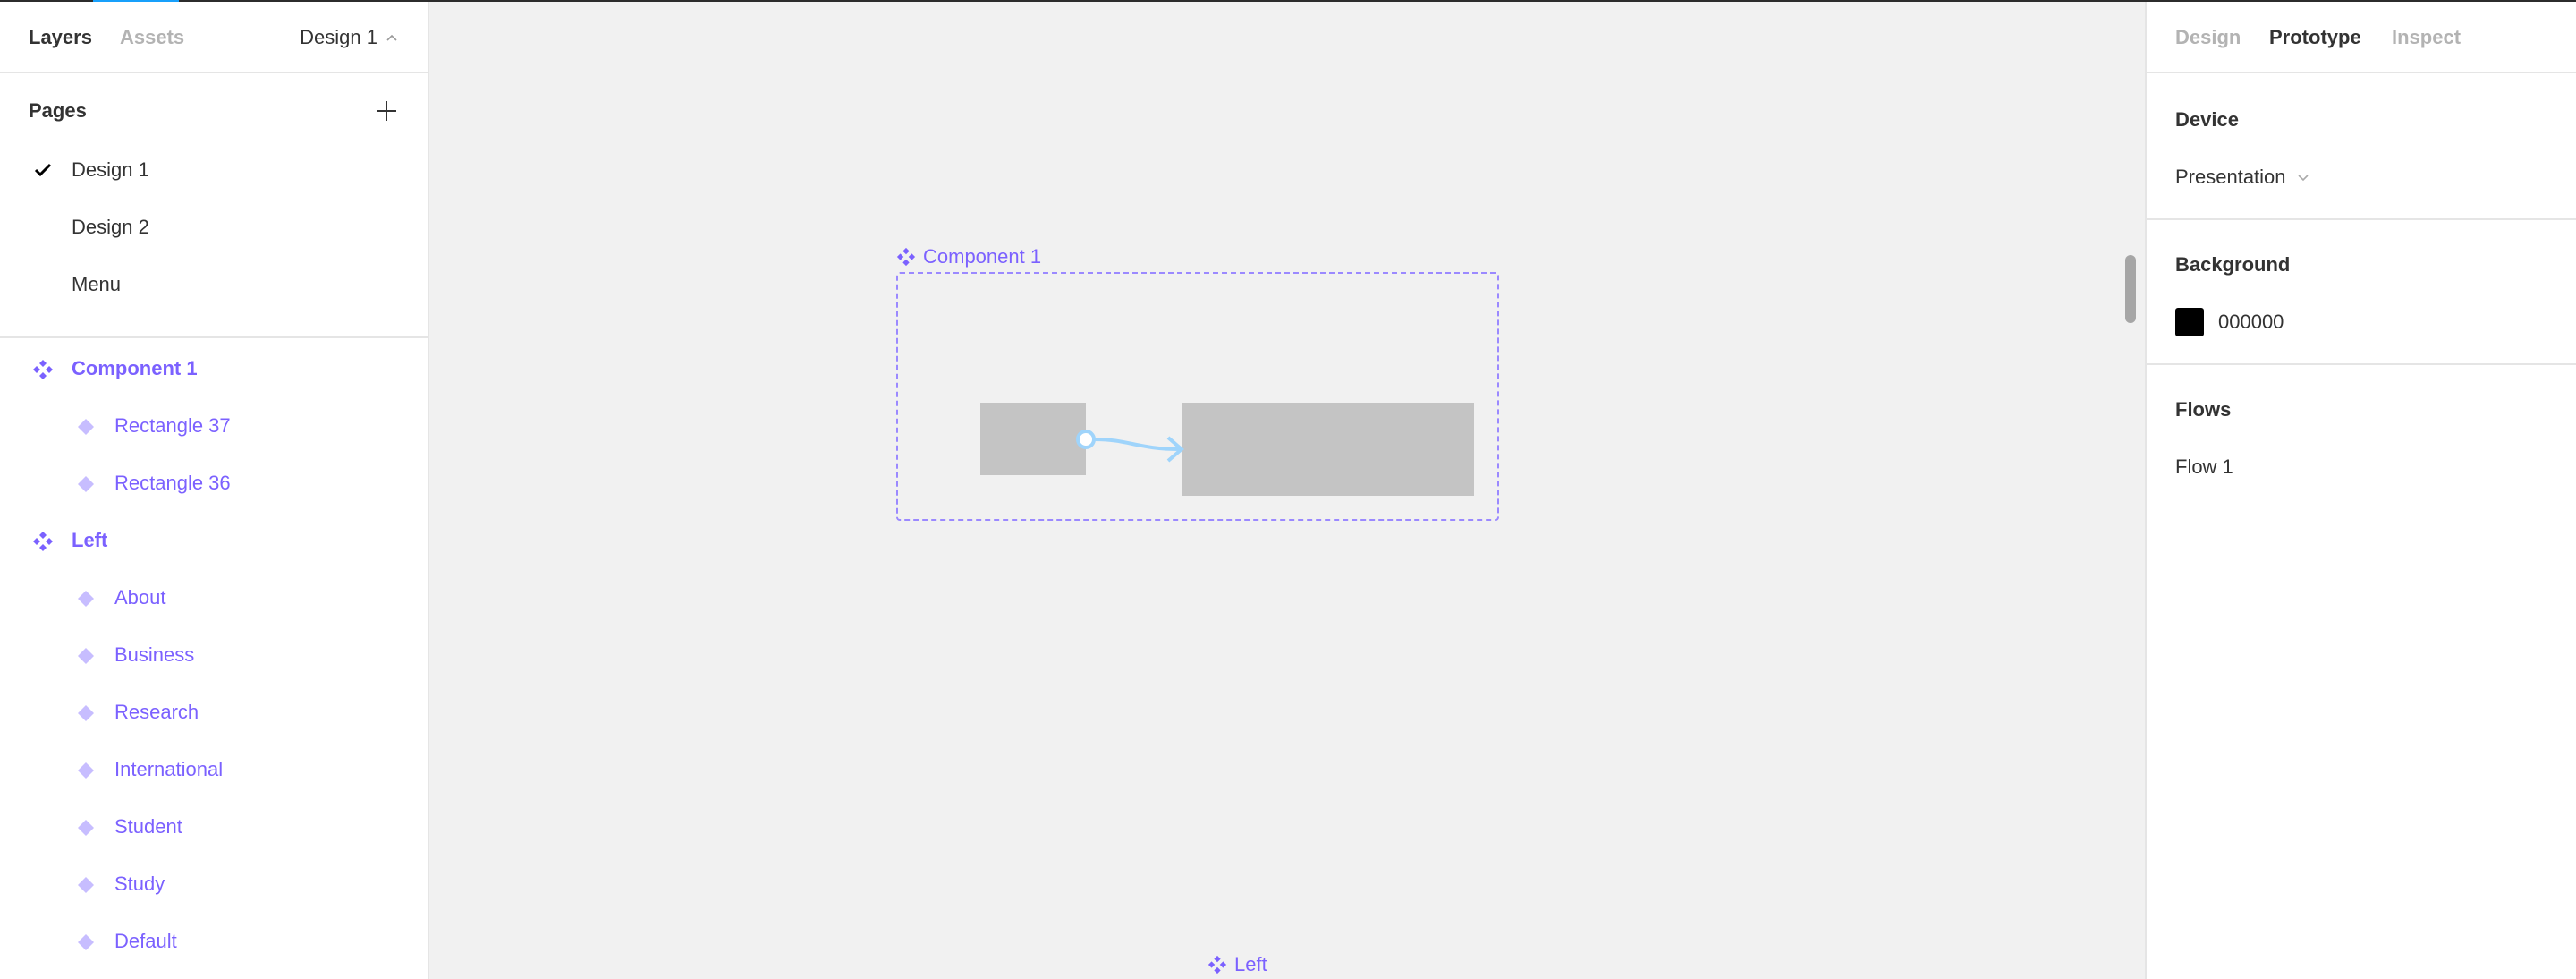 Image resolution: width=2576 pixels, height=979 pixels. I want to click on layer-rectangle-37: Rectangle 37, so click(214, 426).